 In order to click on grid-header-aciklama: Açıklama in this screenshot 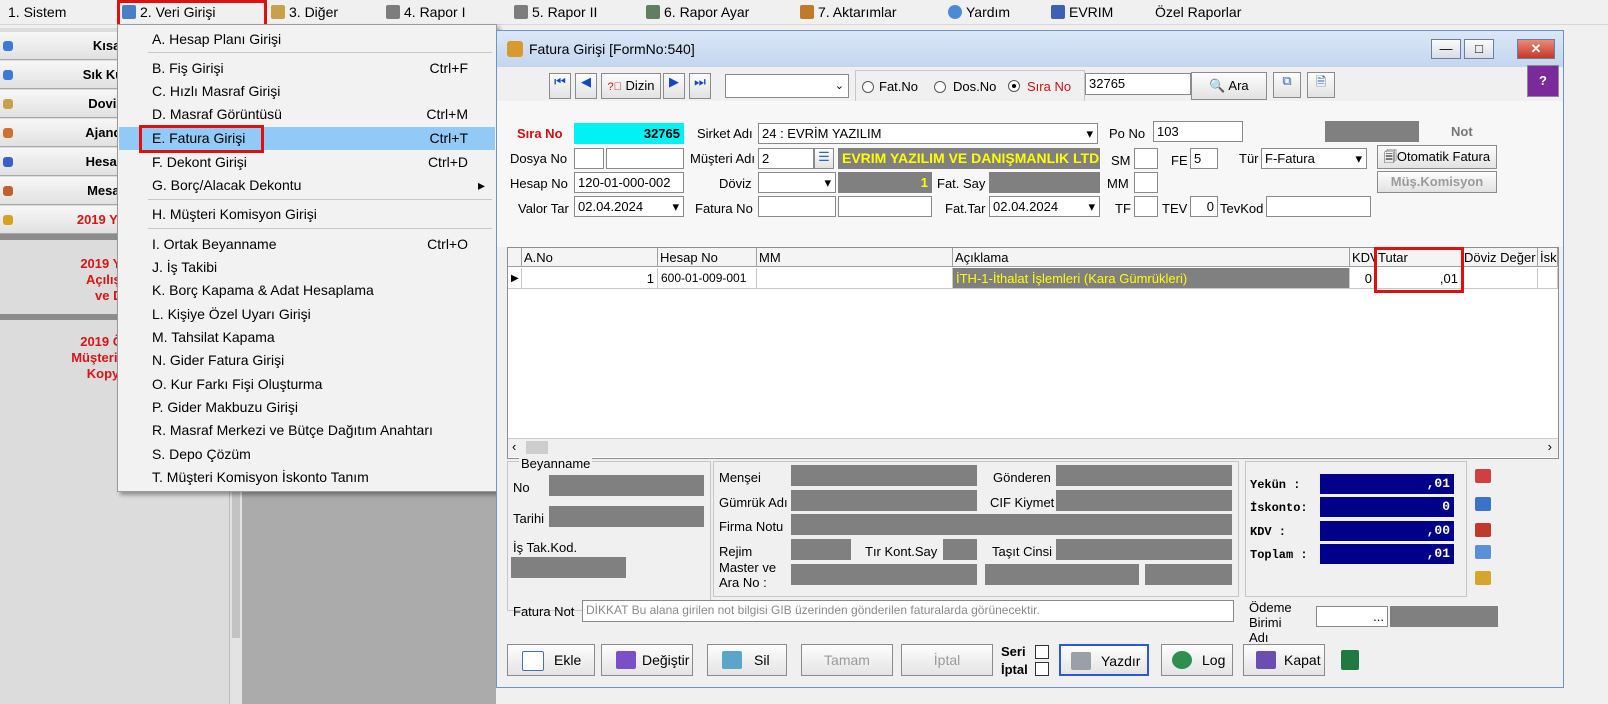, I will do `click(1151, 257)`.